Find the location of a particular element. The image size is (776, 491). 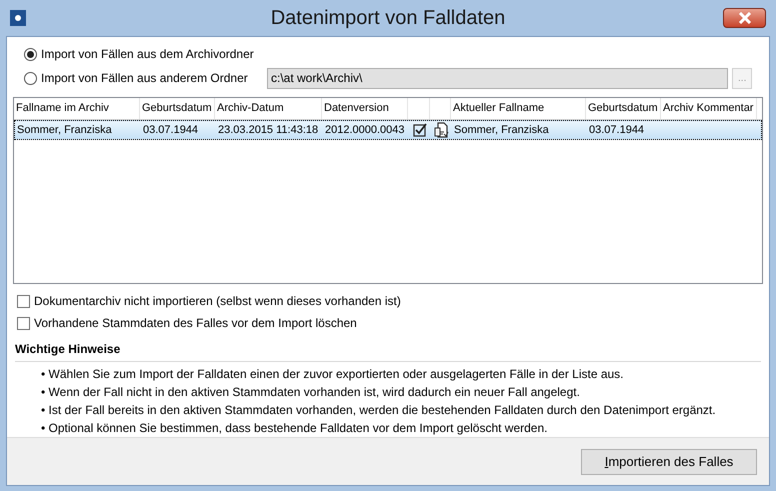

checklist-icon is located at coordinates (420, 130).